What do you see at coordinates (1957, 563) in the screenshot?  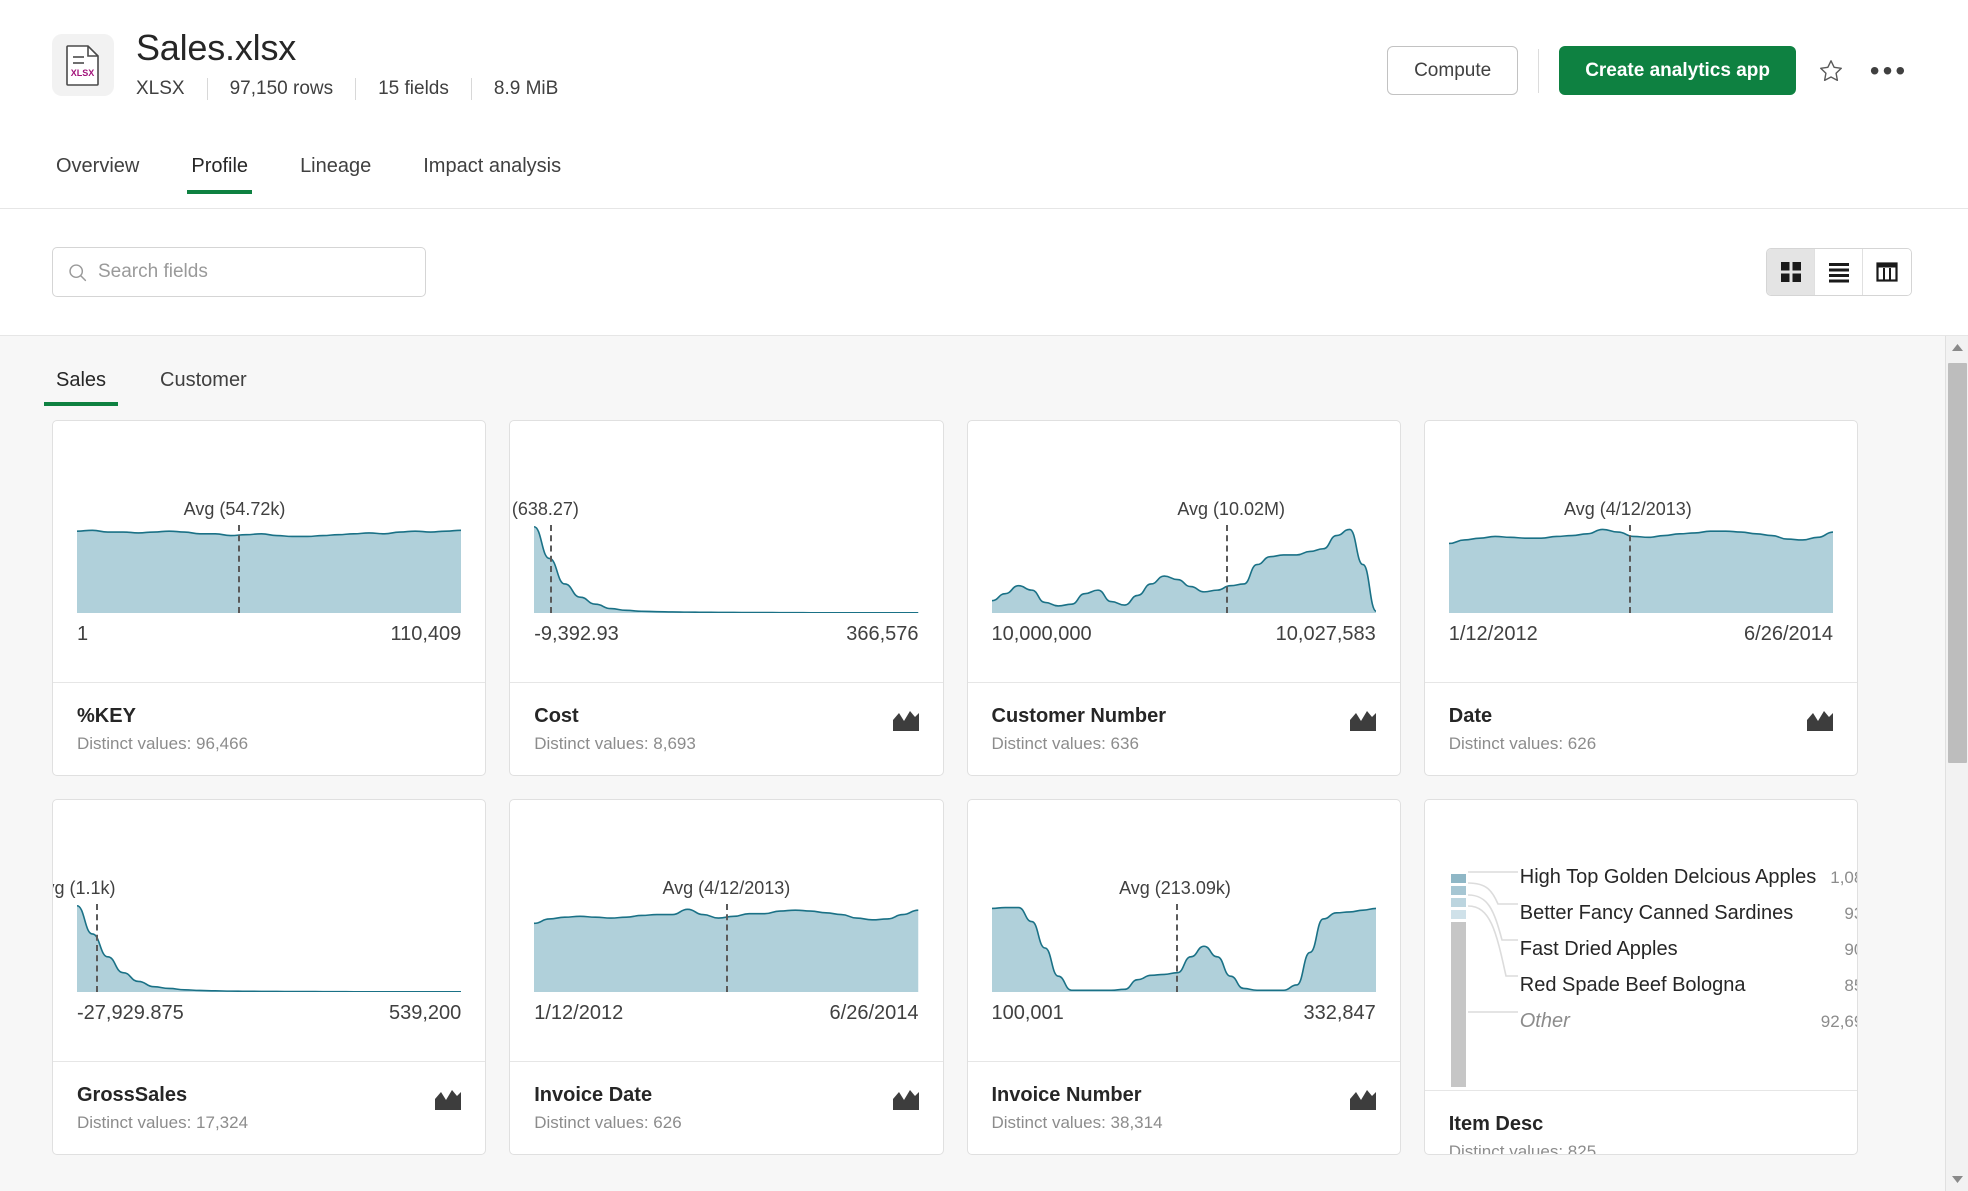 I see `scrollbar-thumb` at bounding box center [1957, 563].